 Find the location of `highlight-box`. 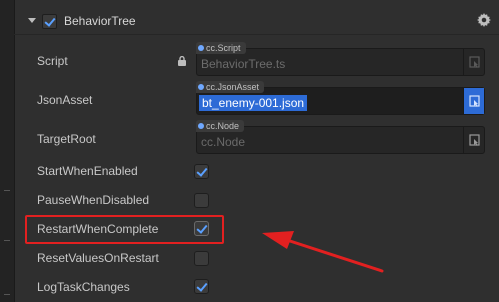

highlight-box is located at coordinates (124, 229).